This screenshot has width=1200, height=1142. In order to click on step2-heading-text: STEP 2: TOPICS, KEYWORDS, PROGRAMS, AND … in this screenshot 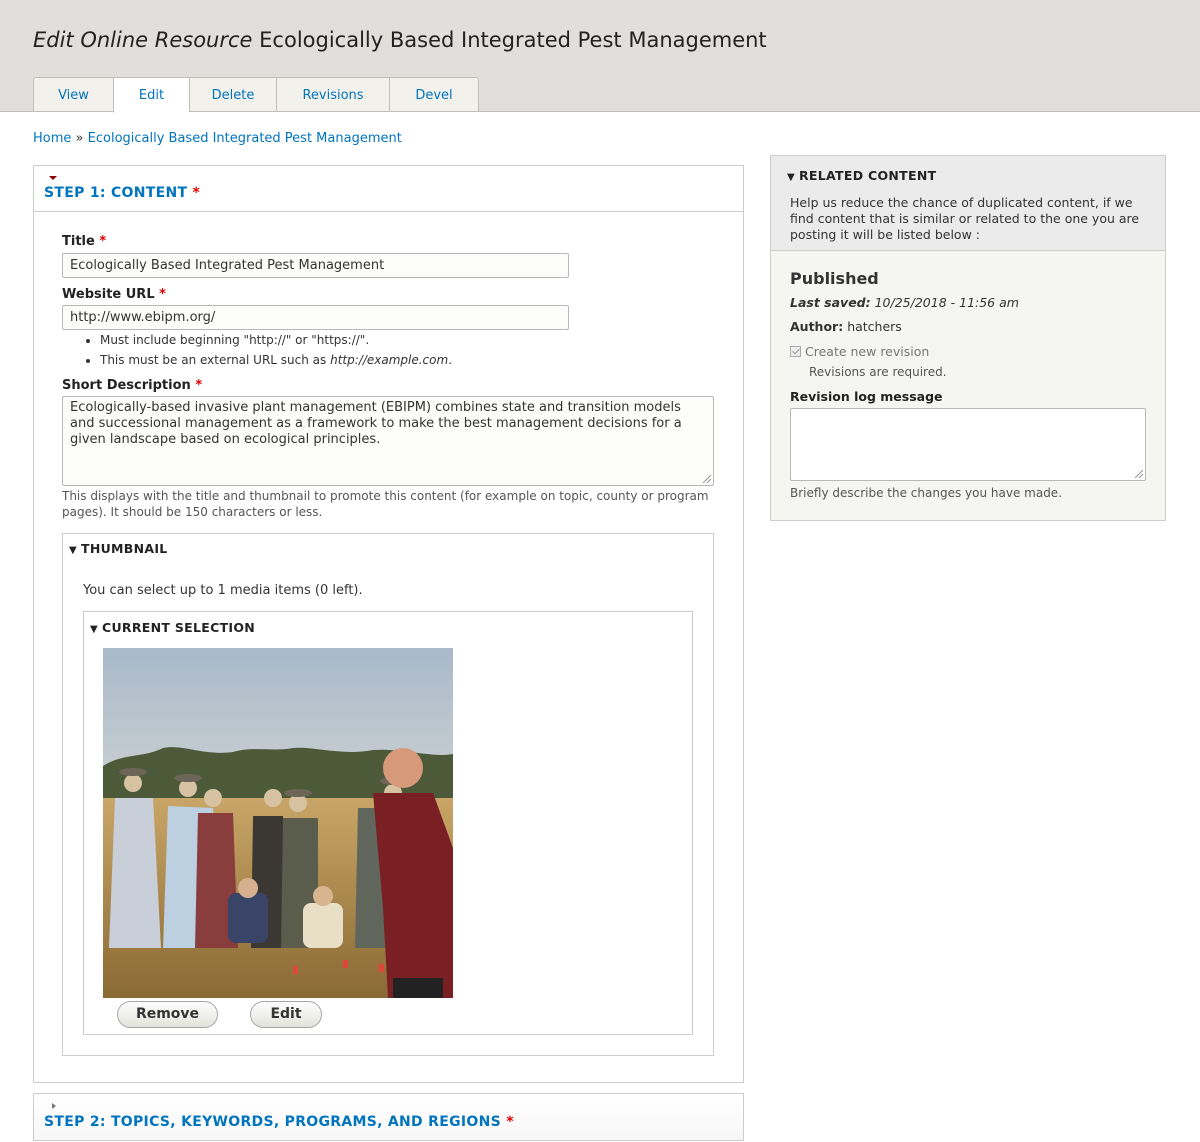, I will do `click(272, 1122)`.